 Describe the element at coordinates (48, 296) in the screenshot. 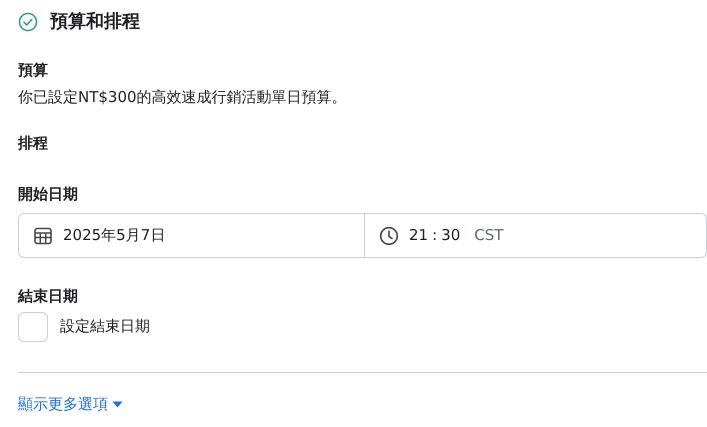

I see `end-date-label: 結束日期` at that location.